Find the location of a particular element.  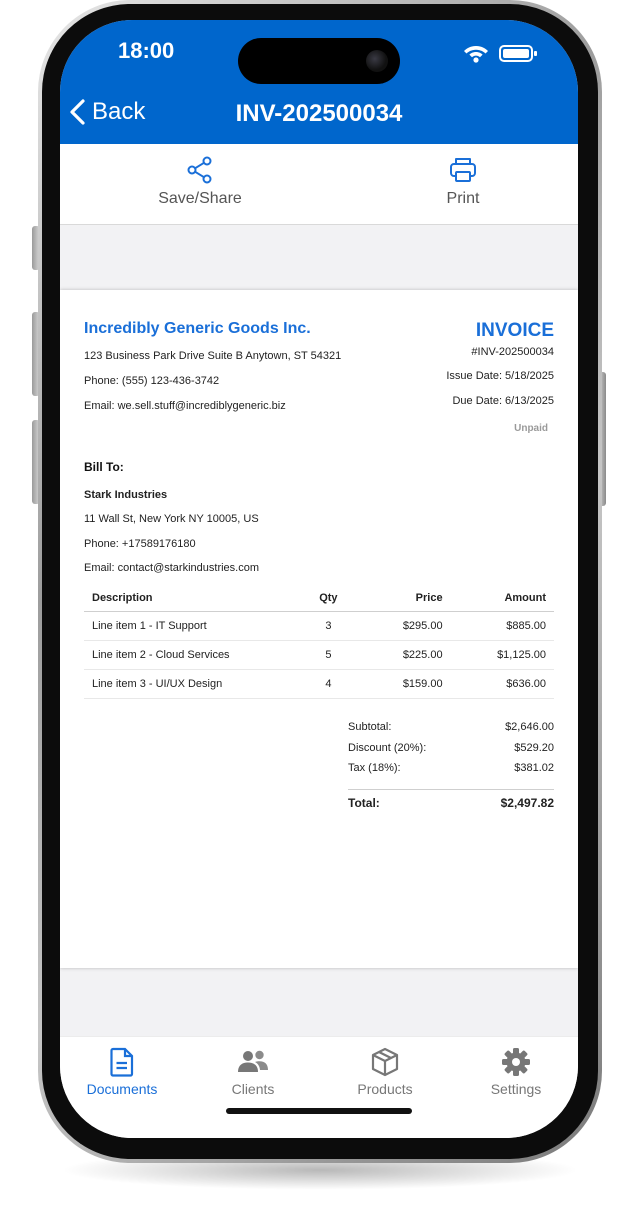

tab-bar: Documents Clients Products Settings is located at coordinates (319, 1087).